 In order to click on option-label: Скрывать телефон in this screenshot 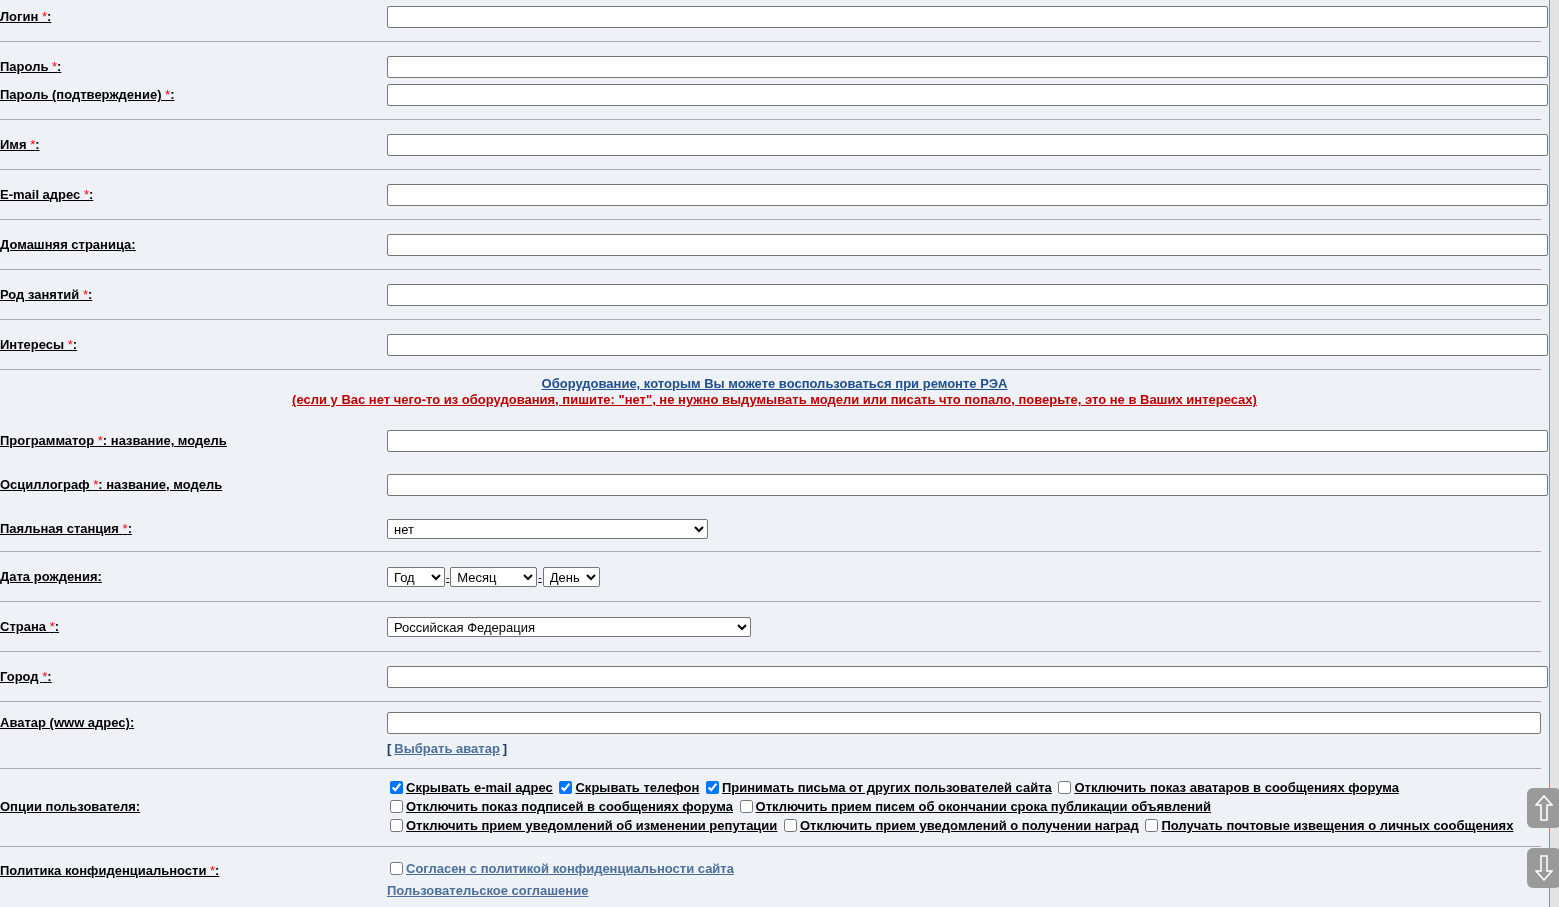, I will do `click(637, 787)`.